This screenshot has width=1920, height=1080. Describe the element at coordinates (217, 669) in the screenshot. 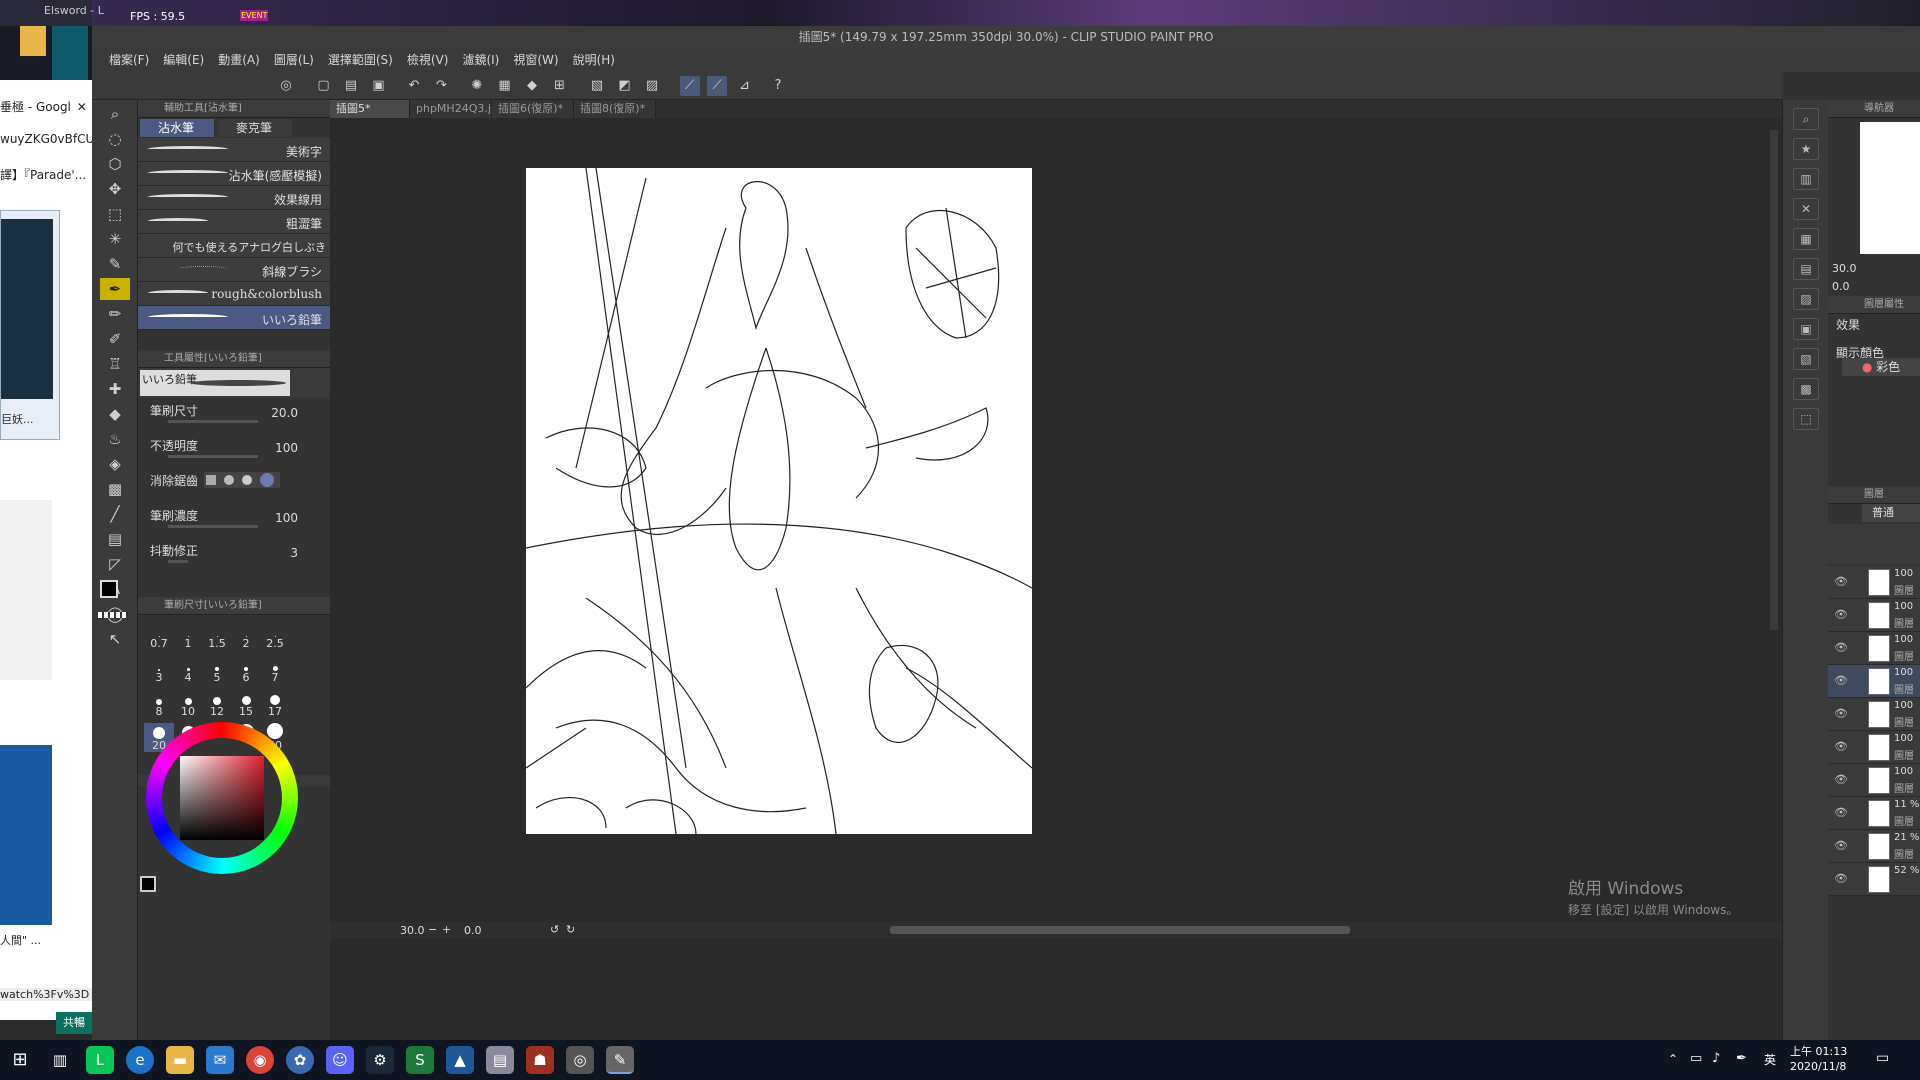

I see `brush-size-option: 5` at that location.